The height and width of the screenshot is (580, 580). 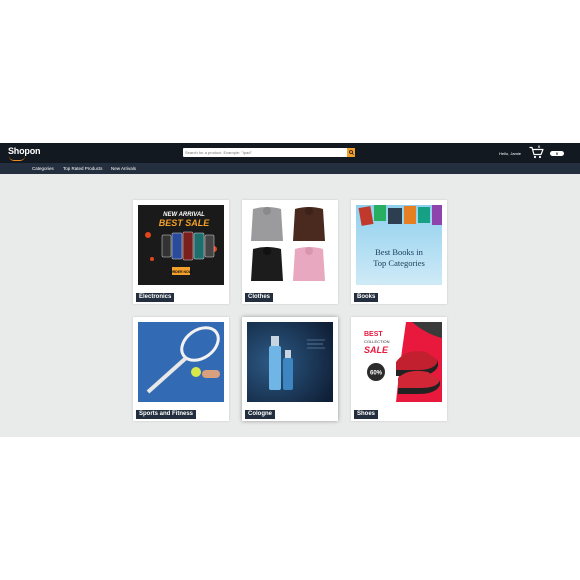 I want to click on account-badge: 0, so click(x=557, y=153).